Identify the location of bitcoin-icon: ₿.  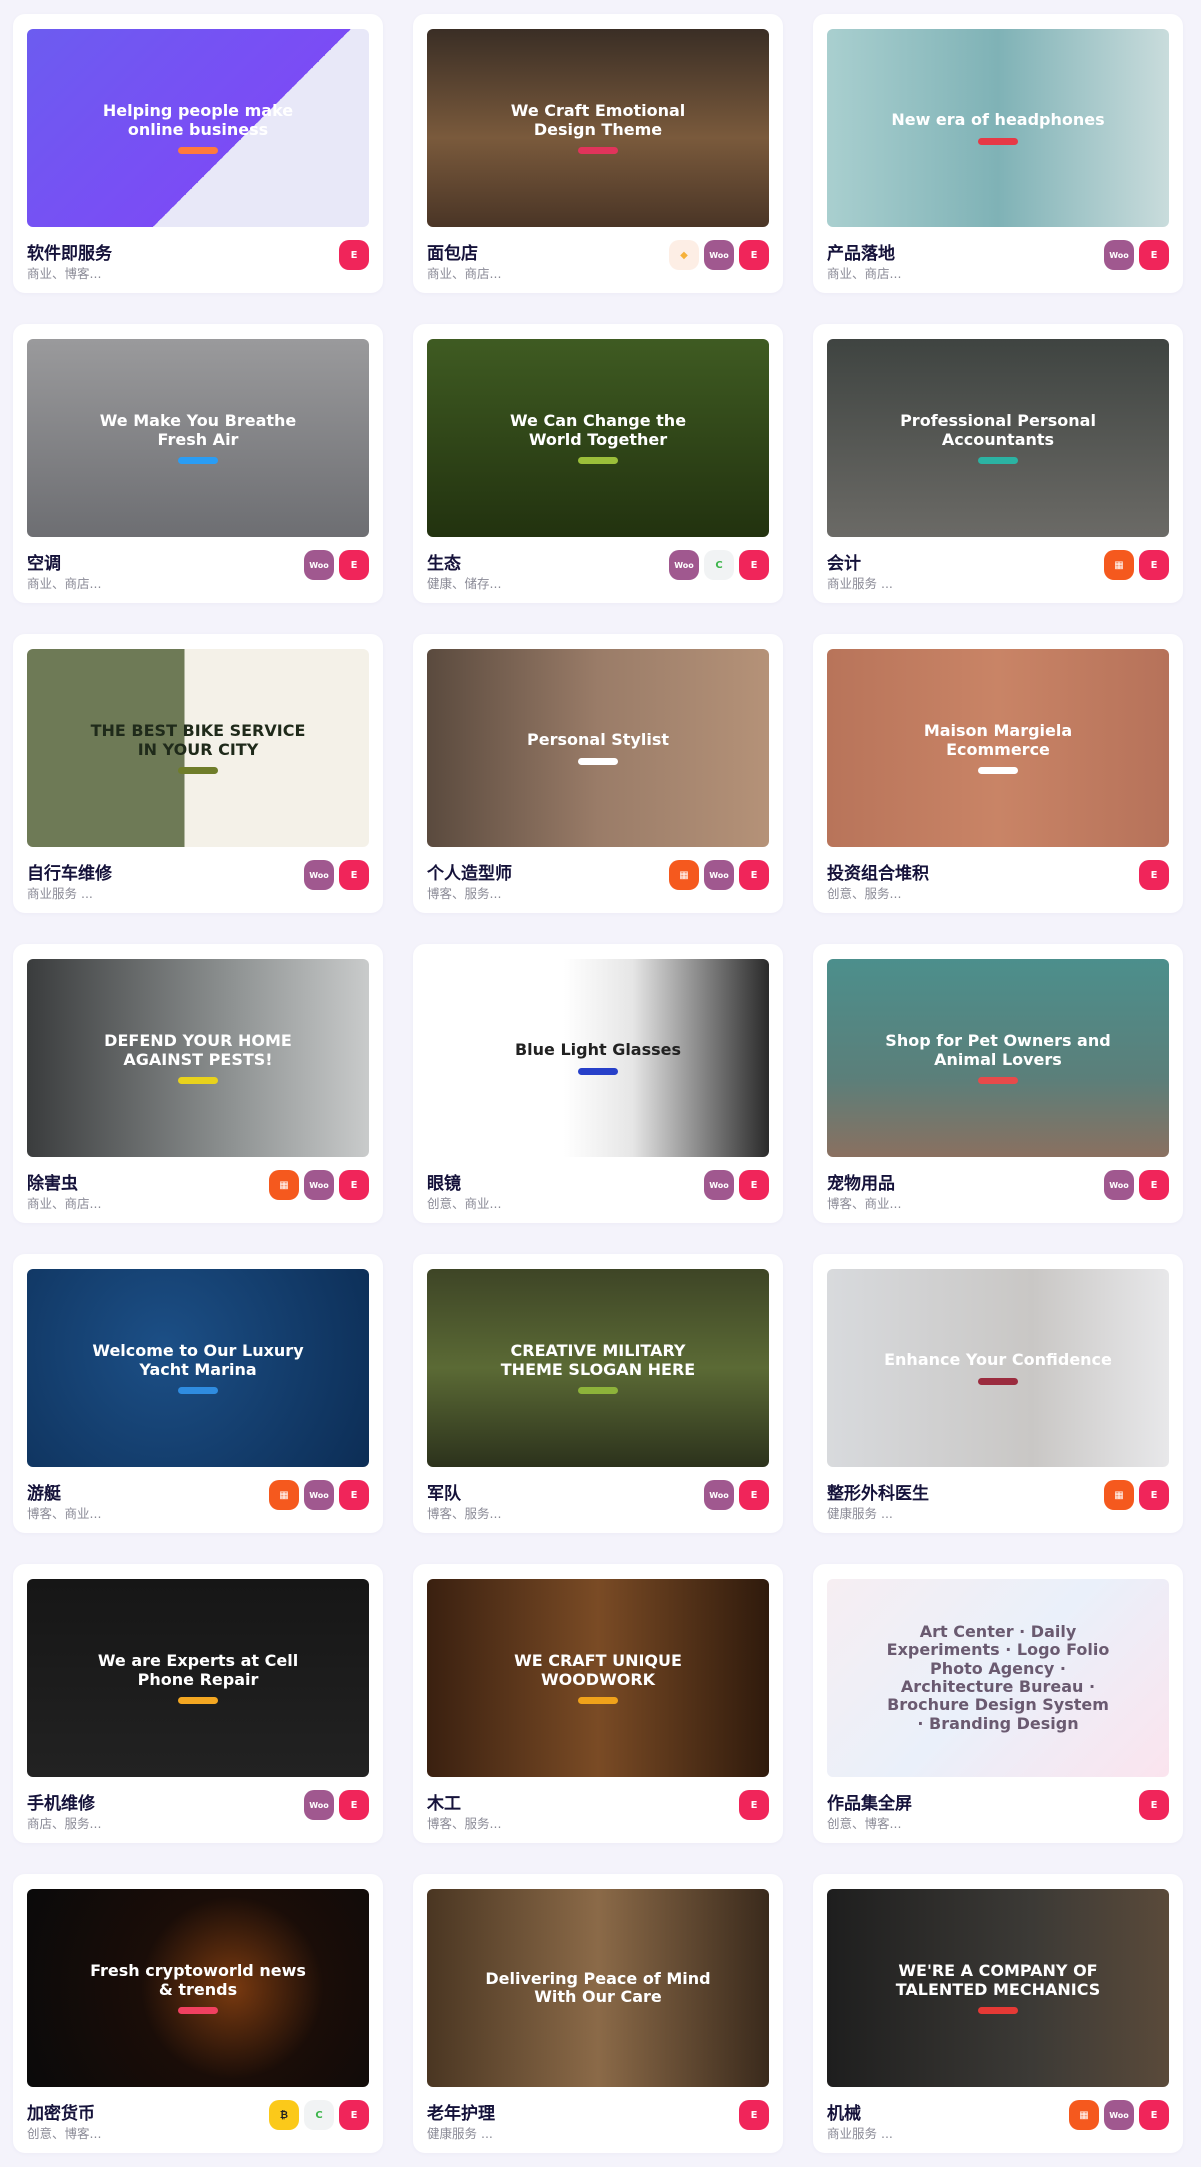
(284, 2115).